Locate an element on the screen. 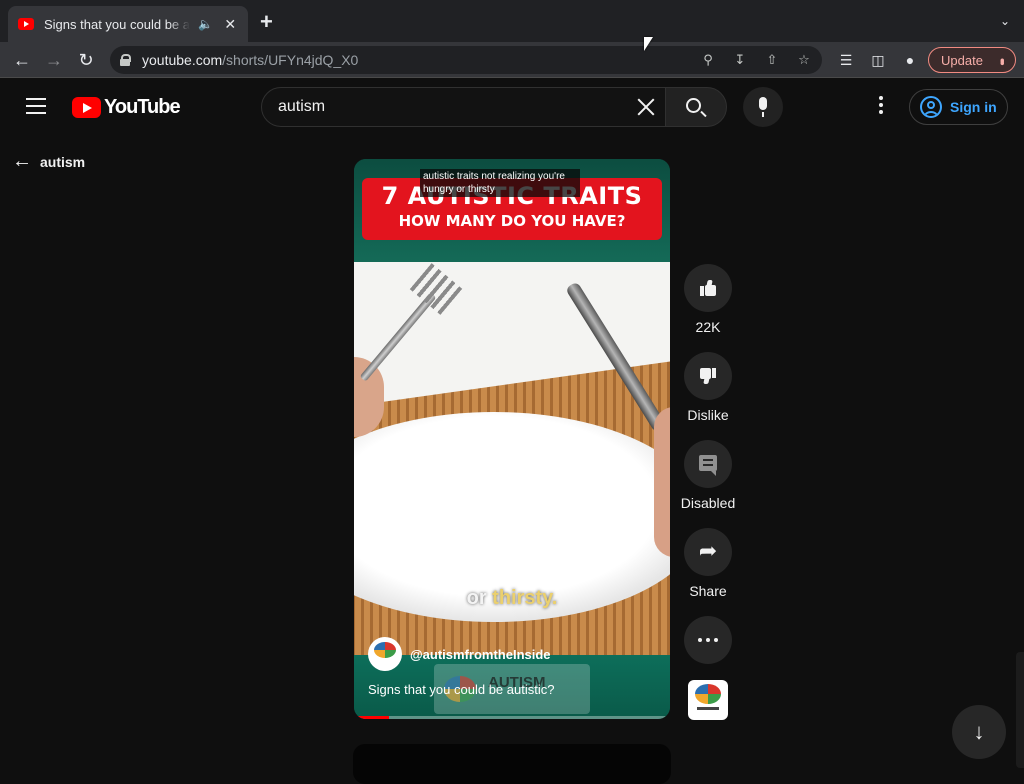 Image resolution: width=1024 pixels, height=784 pixels. channel-avatar is located at coordinates (385, 654).